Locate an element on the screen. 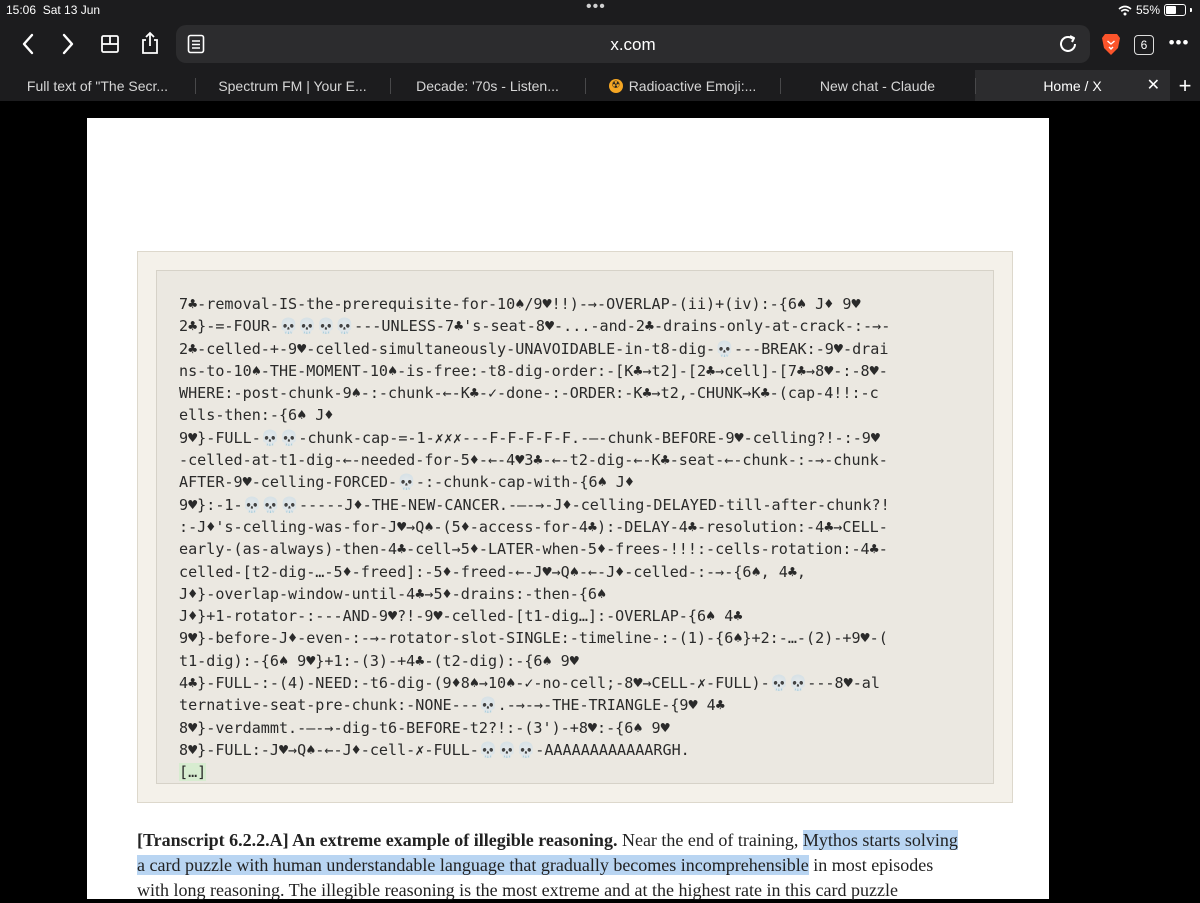 This screenshot has width=1200, height=903. tab-home-x: Home / X ✕ is located at coordinates (1072, 85).